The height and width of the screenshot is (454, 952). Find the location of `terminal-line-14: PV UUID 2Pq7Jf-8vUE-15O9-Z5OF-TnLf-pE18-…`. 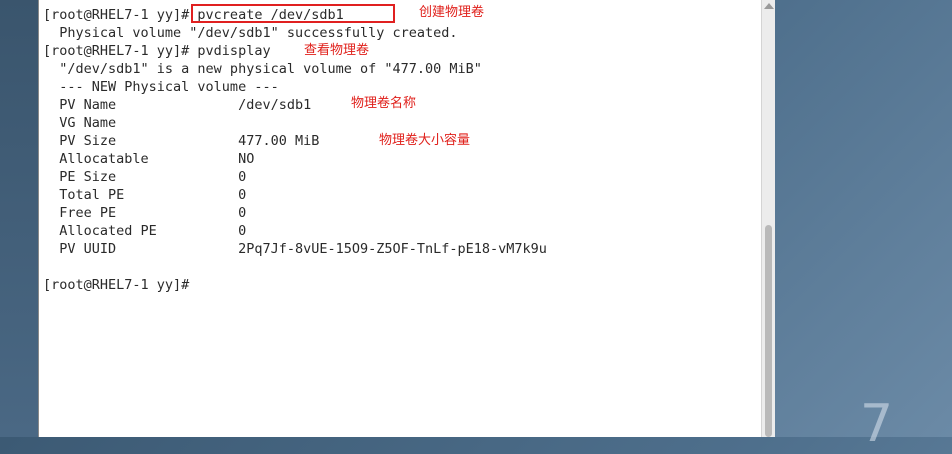

terminal-line-14: PV UUID 2Pq7Jf-8vUE-15O9-Z5OF-TnLf-pE18-… is located at coordinates (295, 249).